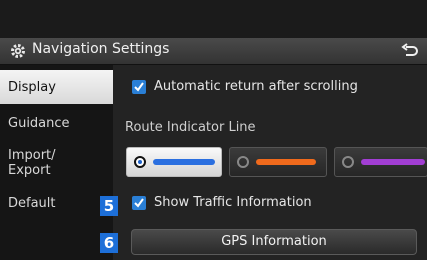 The width and height of the screenshot is (427, 260). I want to click on sidebar-item-guidance: Guidance, so click(56, 126).